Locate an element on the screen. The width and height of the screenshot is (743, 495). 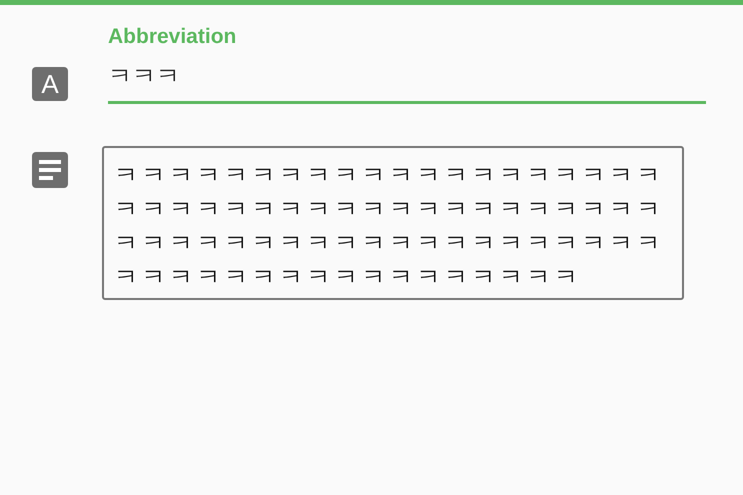
notes-icon is located at coordinates (50, 170).